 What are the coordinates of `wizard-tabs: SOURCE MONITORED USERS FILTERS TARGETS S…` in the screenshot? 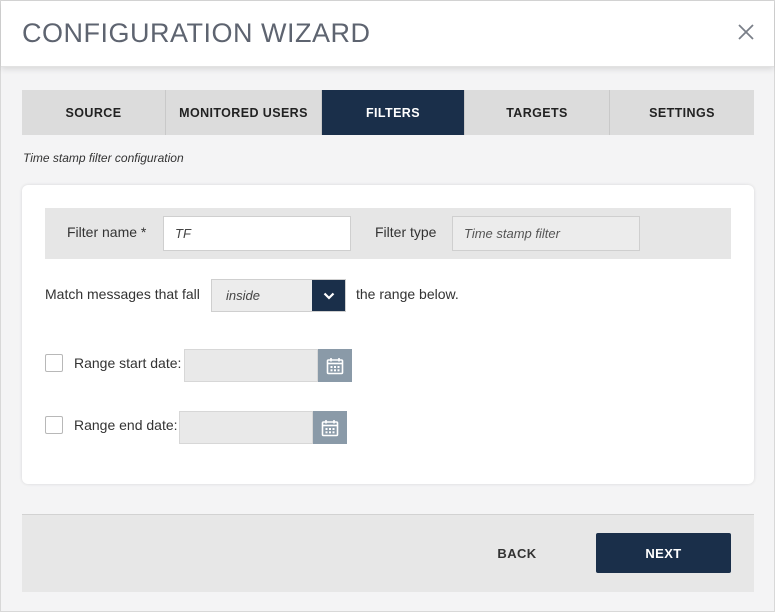 It's located at (388, 112).